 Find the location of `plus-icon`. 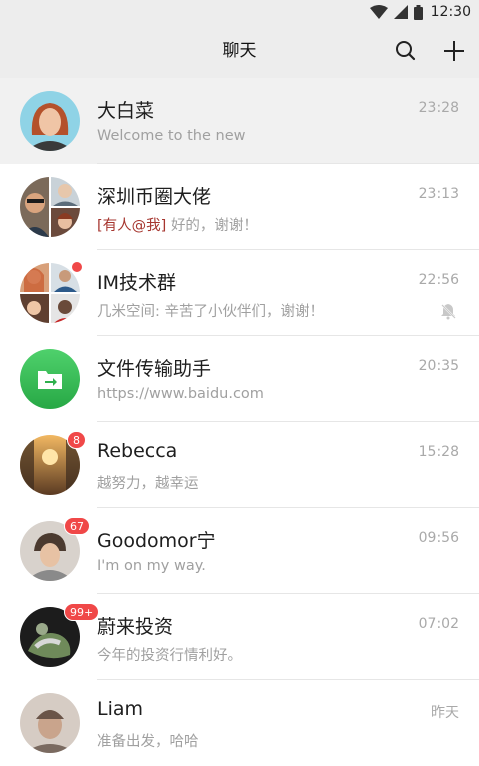

plus-icon is located at coordinates (454, 51).